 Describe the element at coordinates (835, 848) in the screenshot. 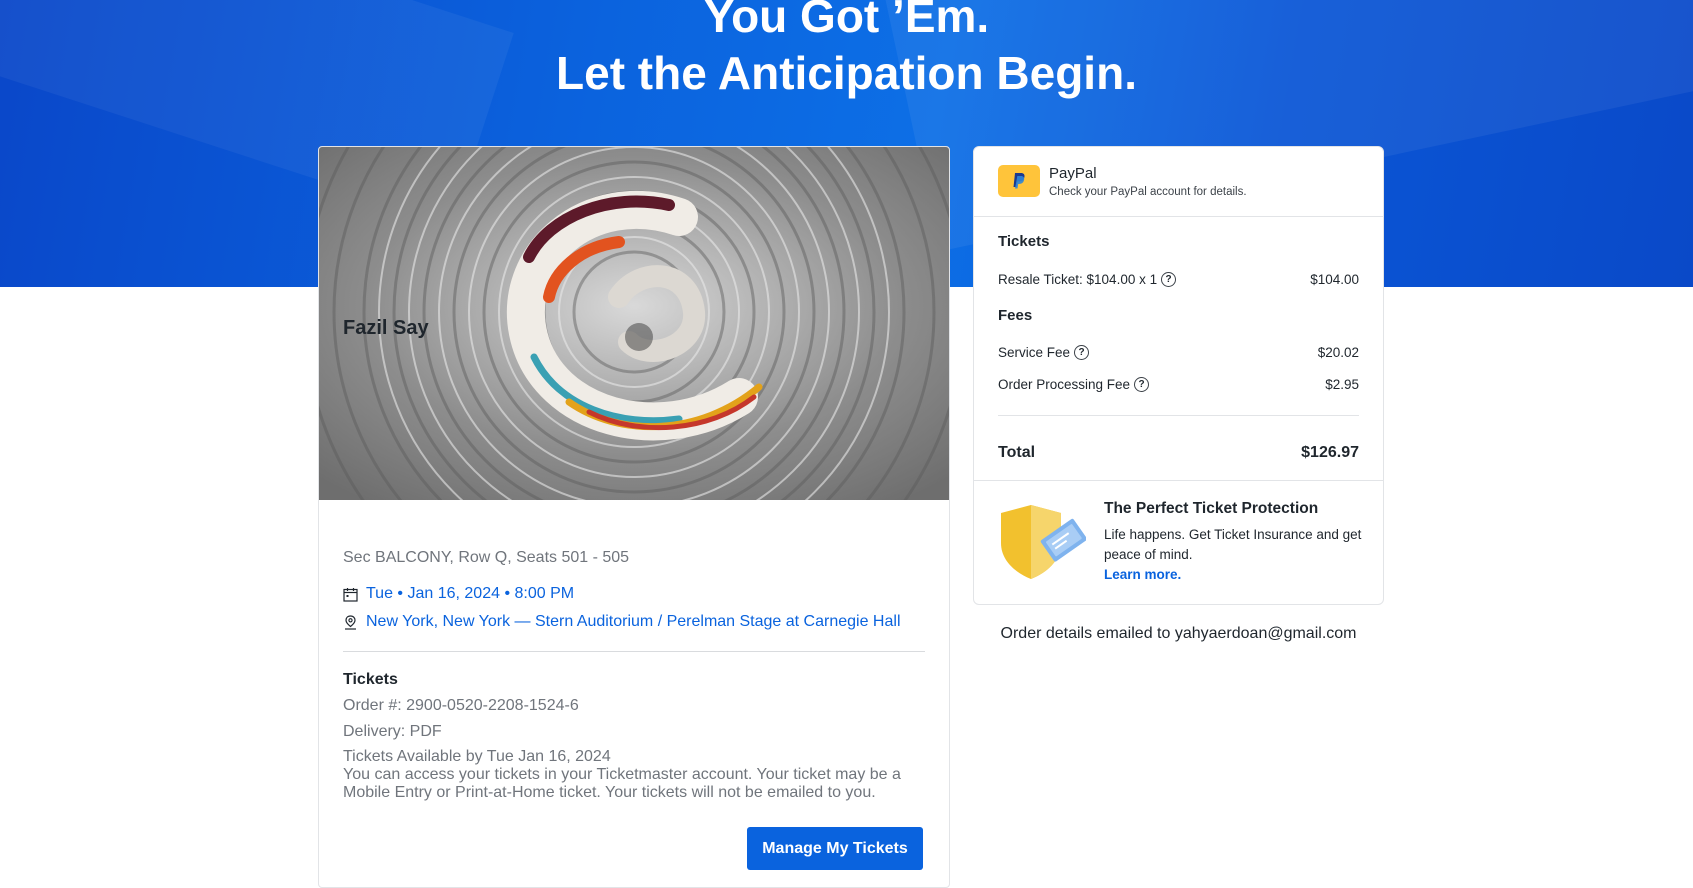

I see `manage-tickets-button: Manage My Tickets` at that location.